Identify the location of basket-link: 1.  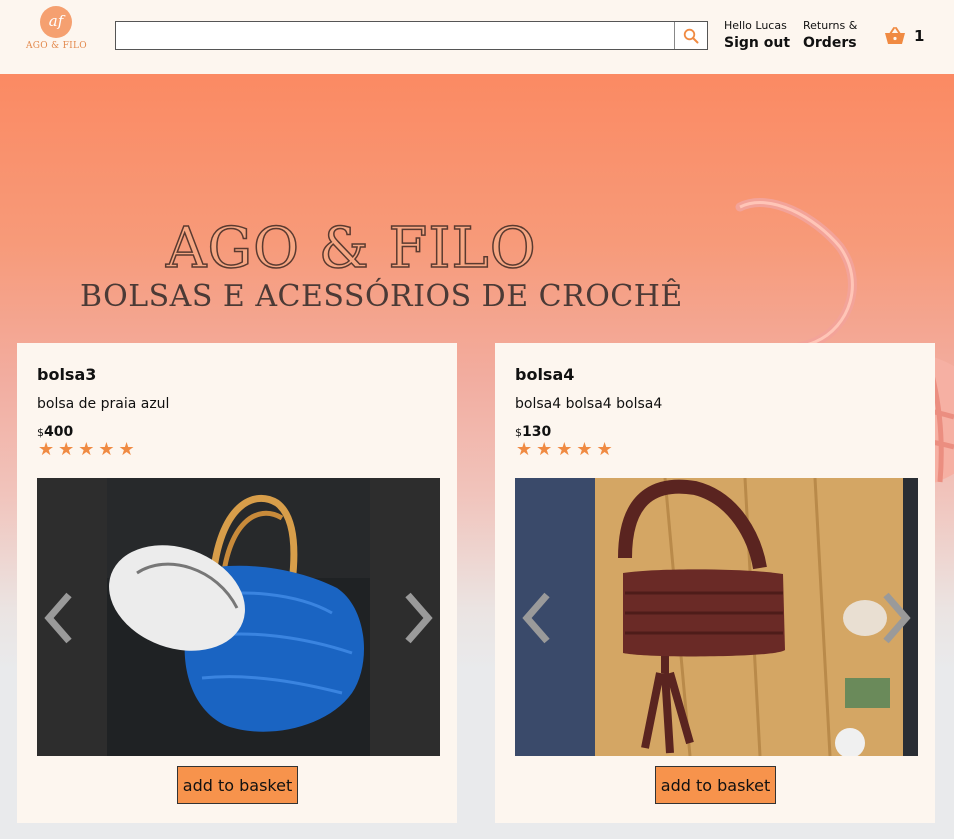
(904, 36).